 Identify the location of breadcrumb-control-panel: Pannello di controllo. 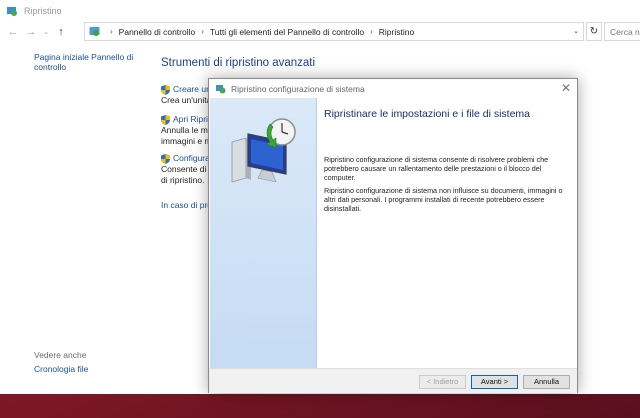
(157, 32).